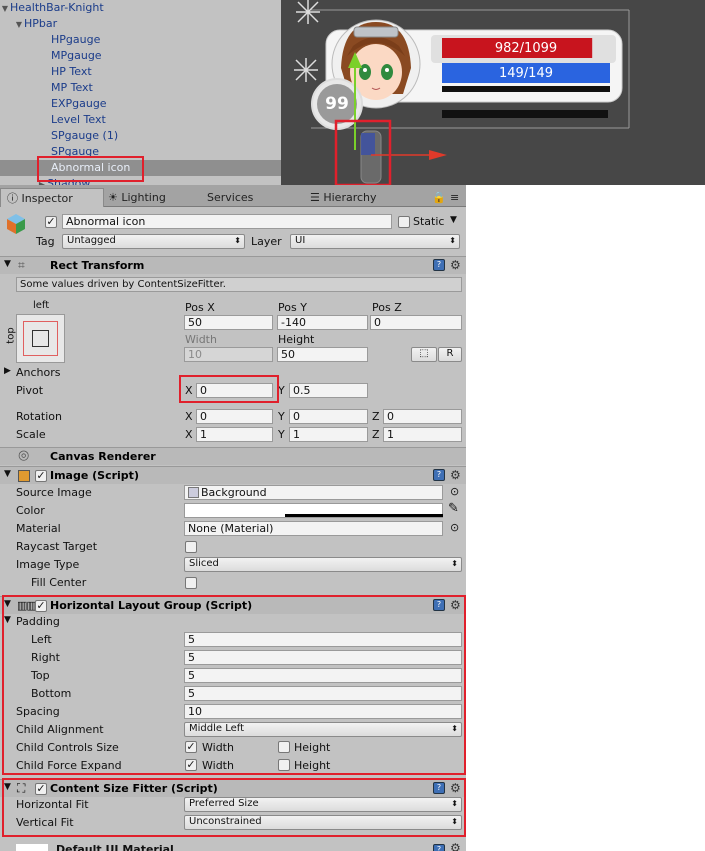 This screenshot has height=851, width=705. I want to click on pos-y-field: -140, so click(322, 322).